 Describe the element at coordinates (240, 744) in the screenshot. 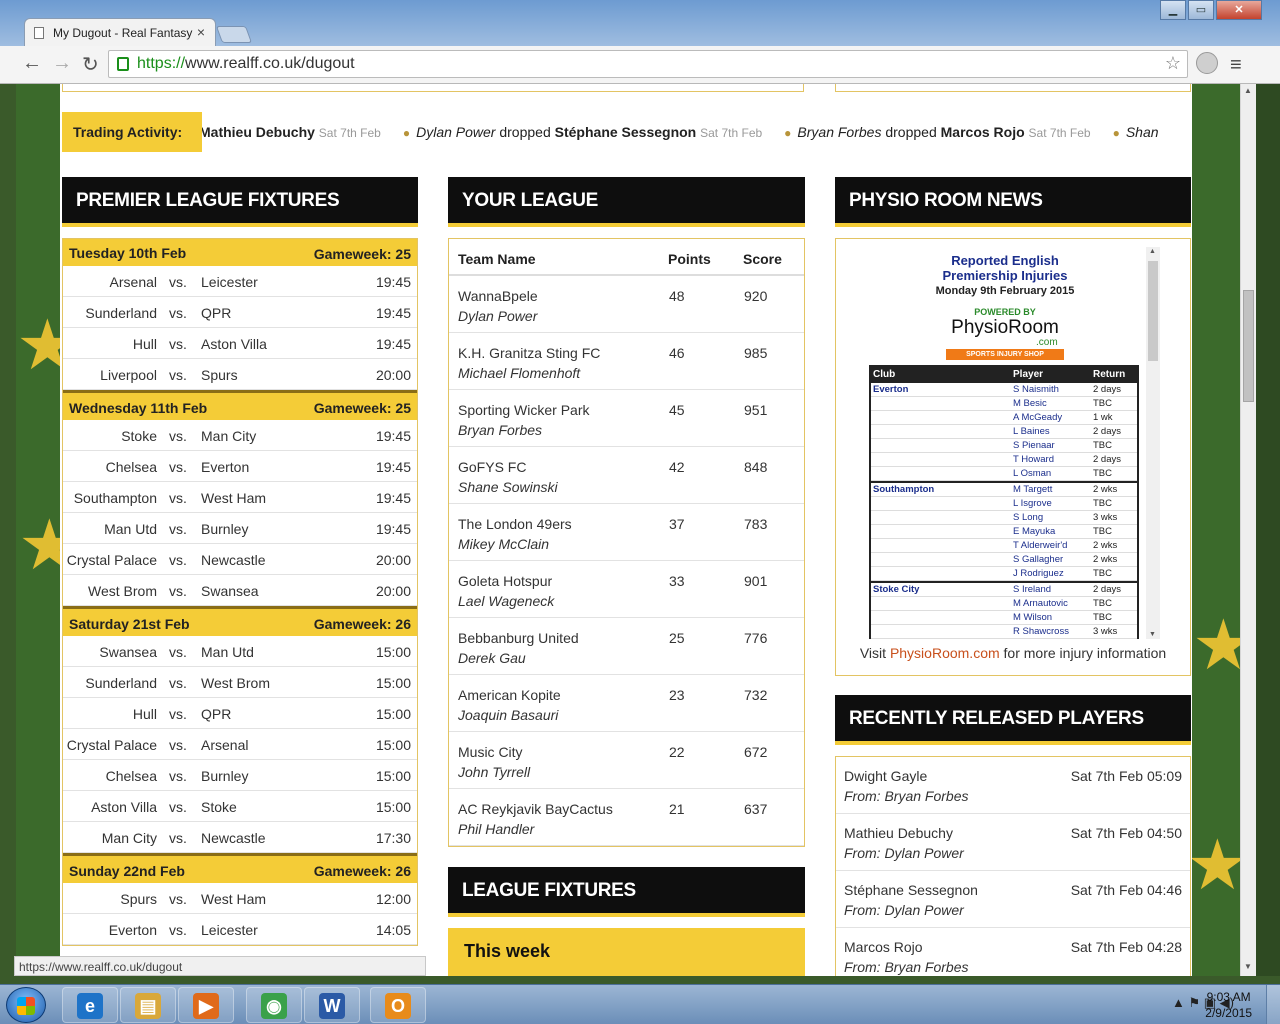

I see `fixture-row: Crystal Palace vs. Arsenal 15:00` at that location.